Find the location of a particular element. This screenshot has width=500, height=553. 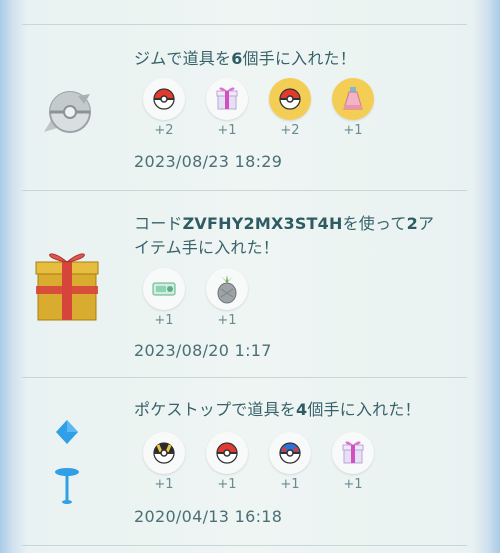

item-ultra-ball: +1 is located at coordinates (164, 462).